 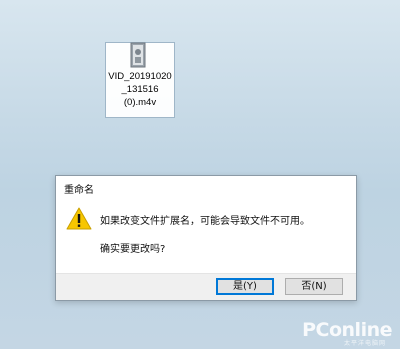 What do you see at coordinates (206, 286) in the screenshot?
I see `dialog-button-bar: 是(Y) 否(N)` at bounding box center [206, 286].